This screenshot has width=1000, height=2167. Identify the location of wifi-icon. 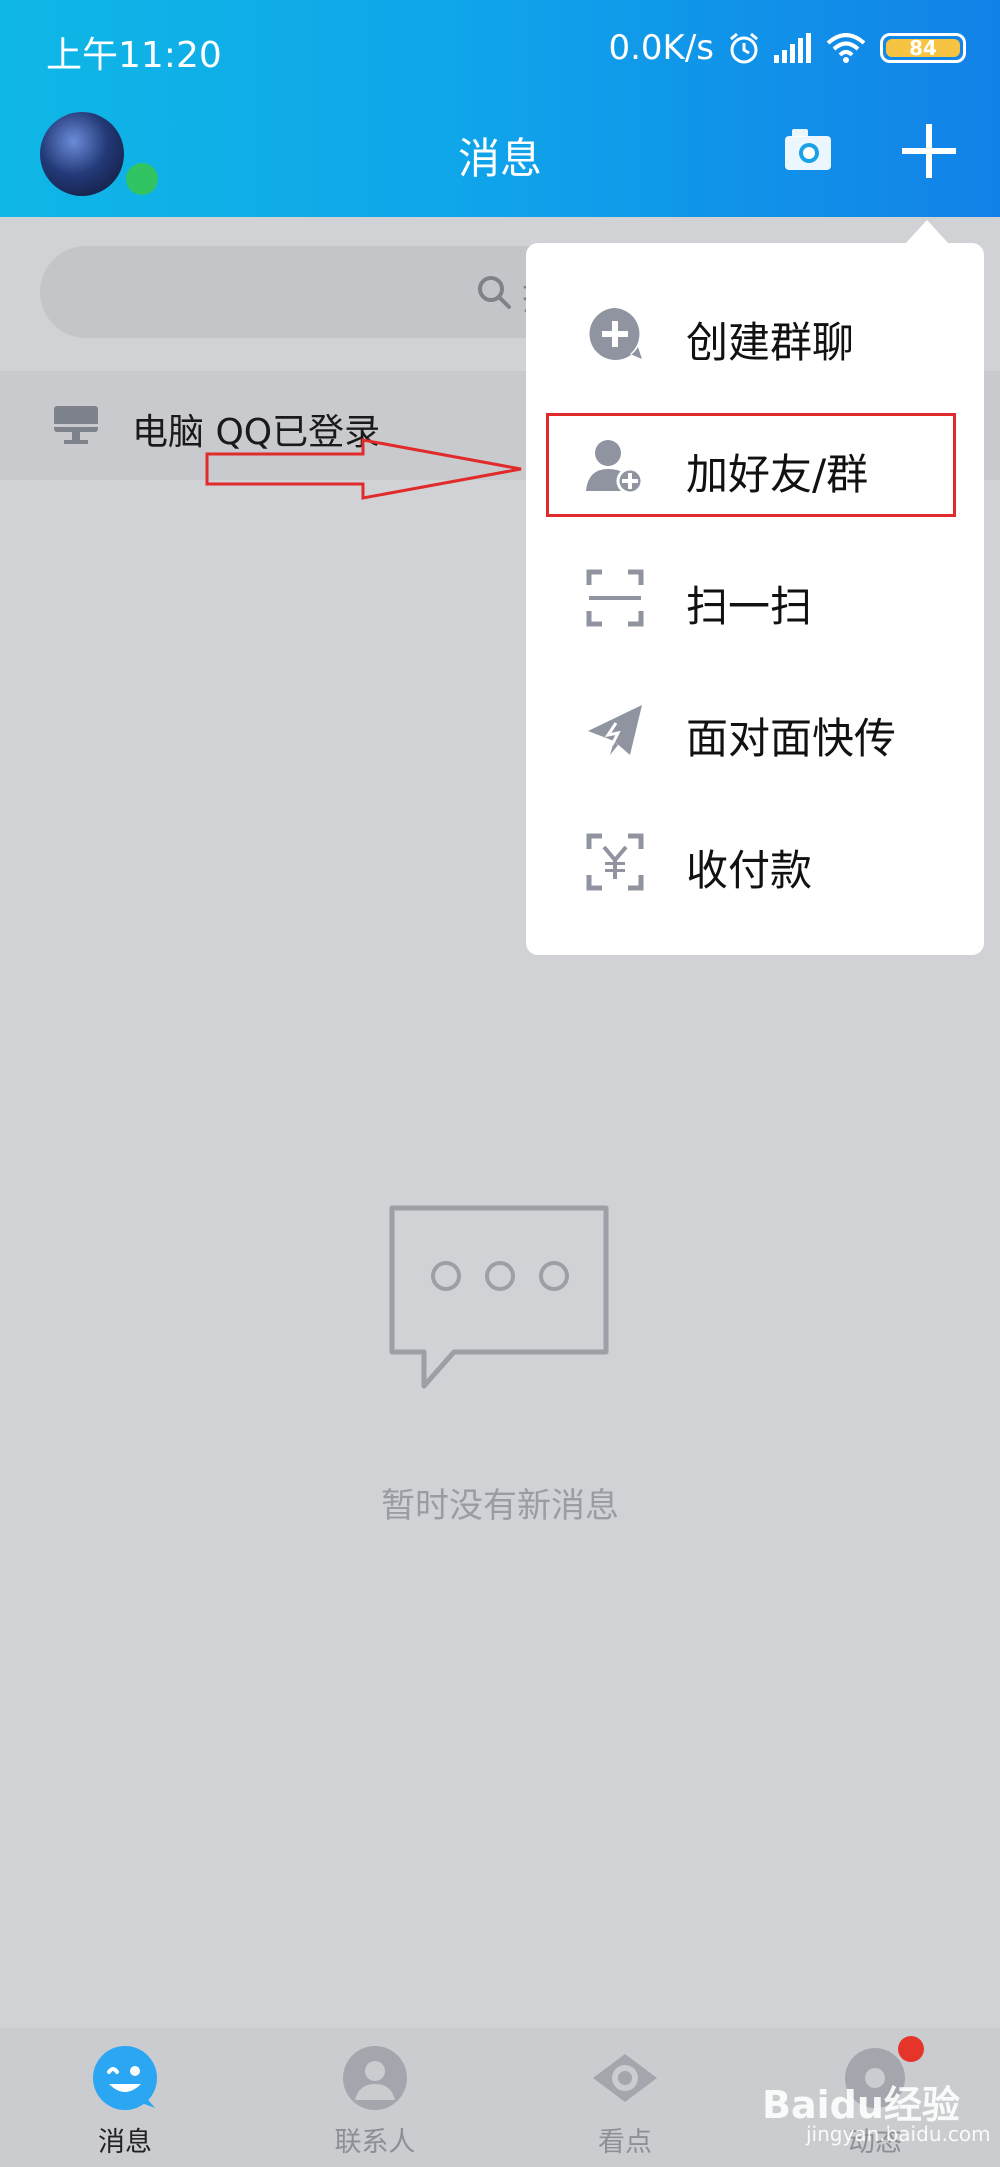
(846, 48).